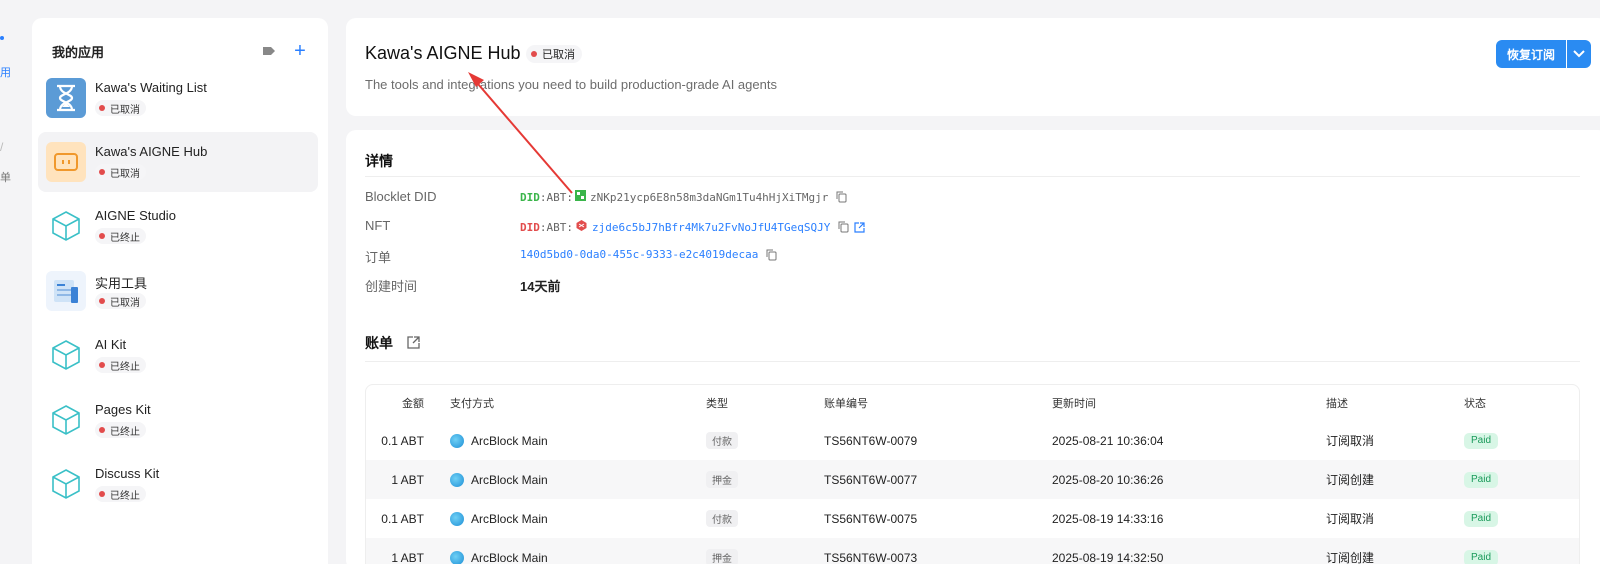 This screenshot has height=564, width=1600. What do you see at coordinates (127, 473) in the screenshot?
I see `app-name: Discuss Kit` at bounding box center [127, 473].